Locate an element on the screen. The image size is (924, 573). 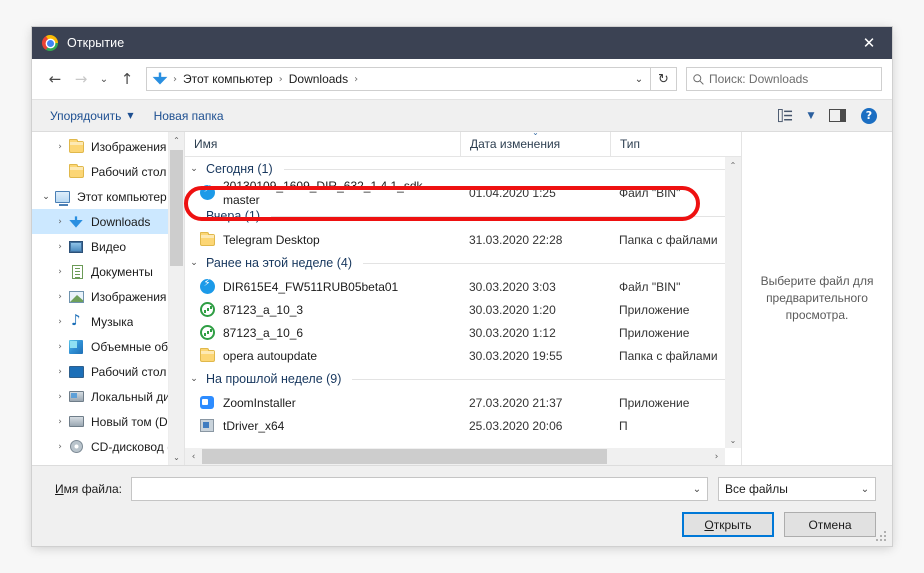
resize-grip is located at coordinates (882, 537).